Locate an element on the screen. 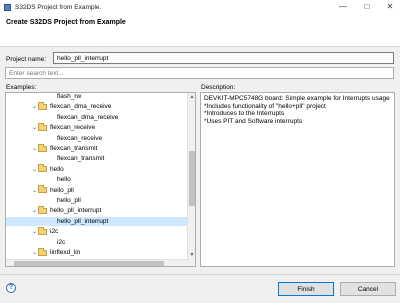 This screenshot has width=400, height=303. tree-item-row: flexcan_receive is located at coordinates (79, 138).